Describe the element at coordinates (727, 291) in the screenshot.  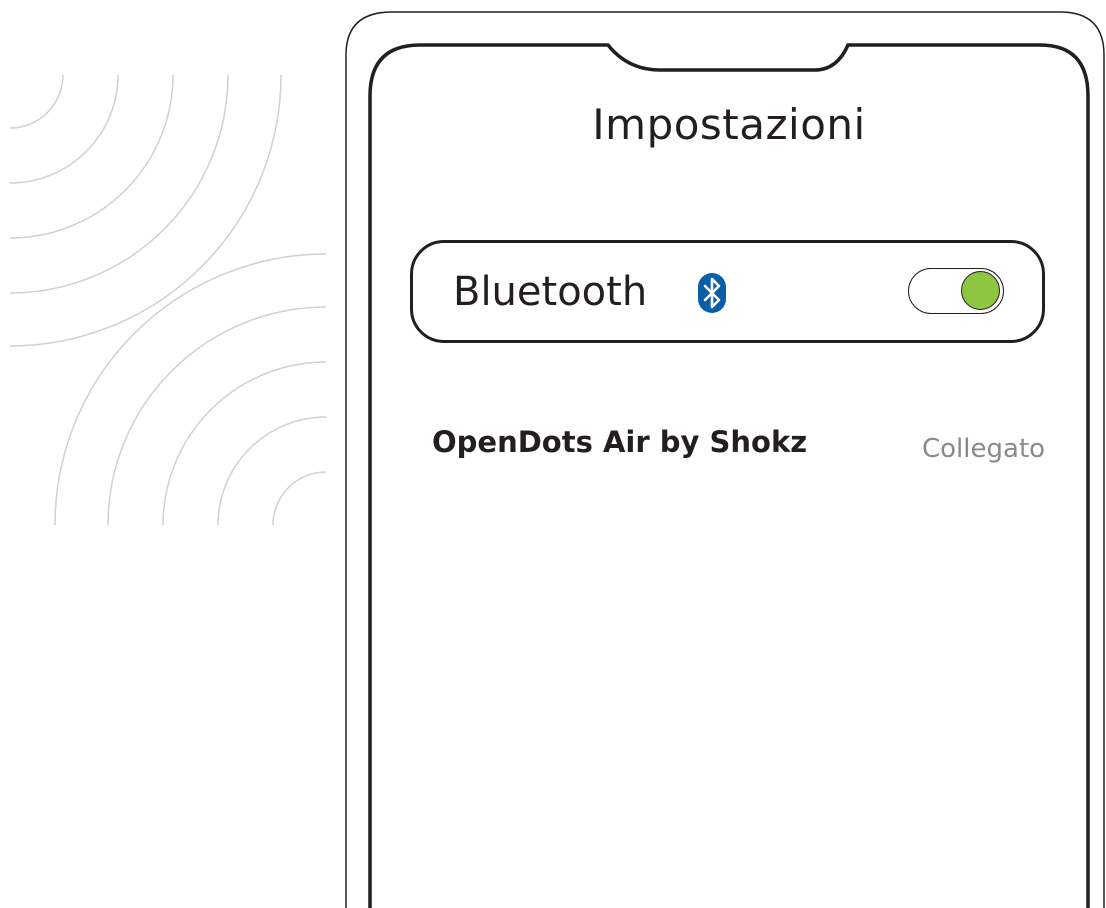
I see `bluetooth-setting-row: Bluetooth` at that location.